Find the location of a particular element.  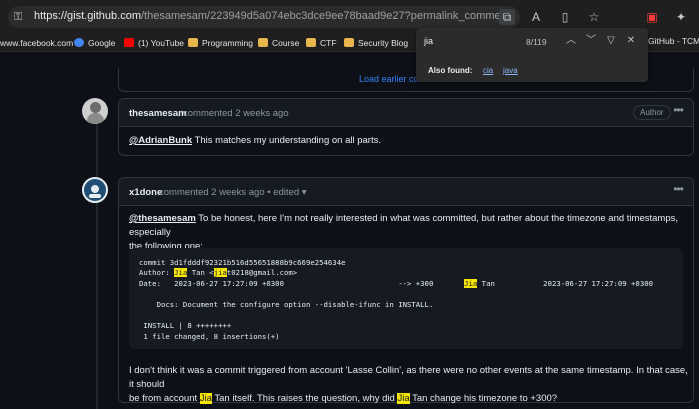

comment-meta: commented 2 weeks ago is located at coordinates (236, 113).